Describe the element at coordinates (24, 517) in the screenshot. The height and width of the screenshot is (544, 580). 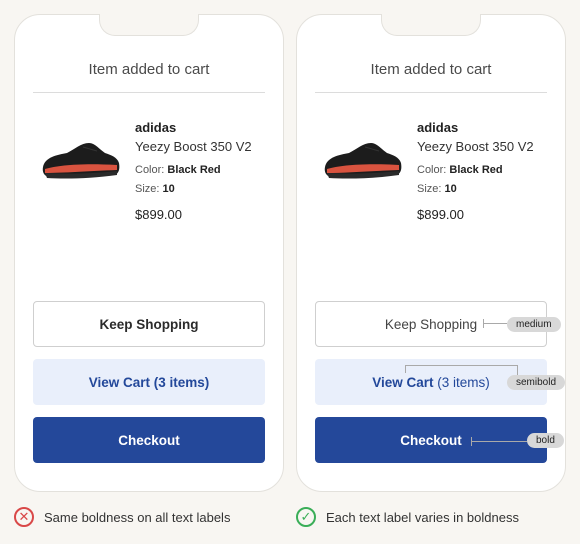
I see `x-circle-icon: ✕` at that location.